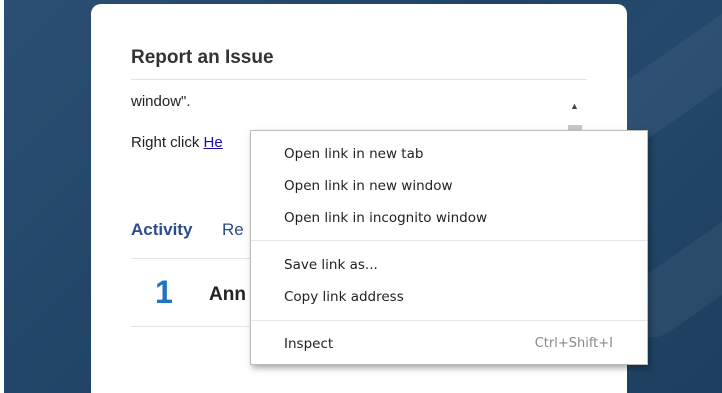  I want to click on menu-item-open-incognito: Open link in incognito window, so click(449, 218).